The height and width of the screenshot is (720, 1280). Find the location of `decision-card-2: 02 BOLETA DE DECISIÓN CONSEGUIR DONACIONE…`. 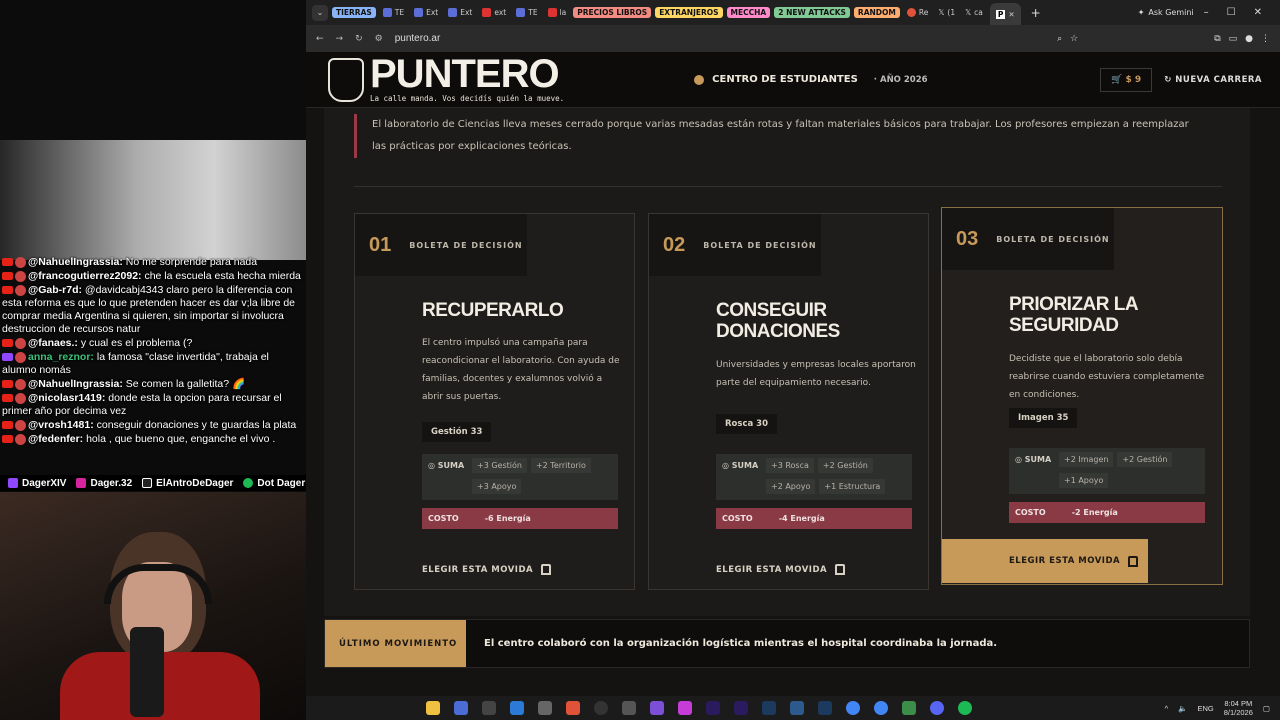

decision-card-2: 02 BOLETA DE DECISIÓN CONSEGUIR DONACIONE… is located at coordinates (788, 401).